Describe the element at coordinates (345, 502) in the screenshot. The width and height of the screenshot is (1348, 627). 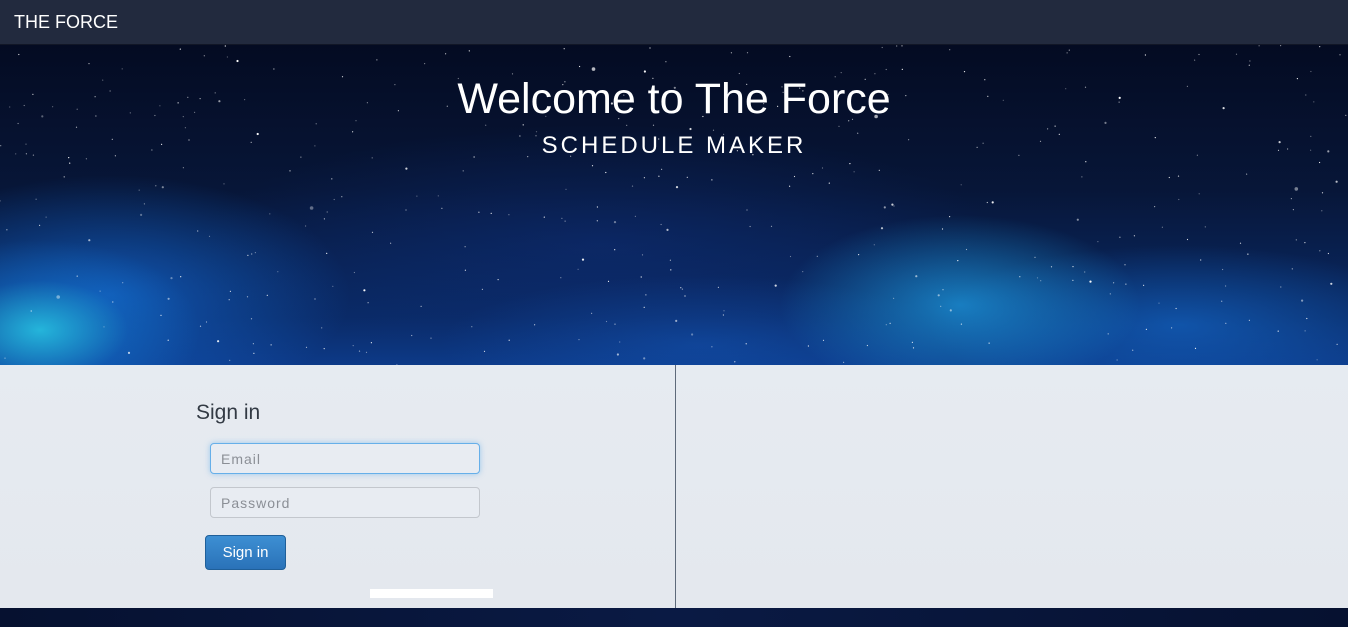
I see `password-field` at that location.